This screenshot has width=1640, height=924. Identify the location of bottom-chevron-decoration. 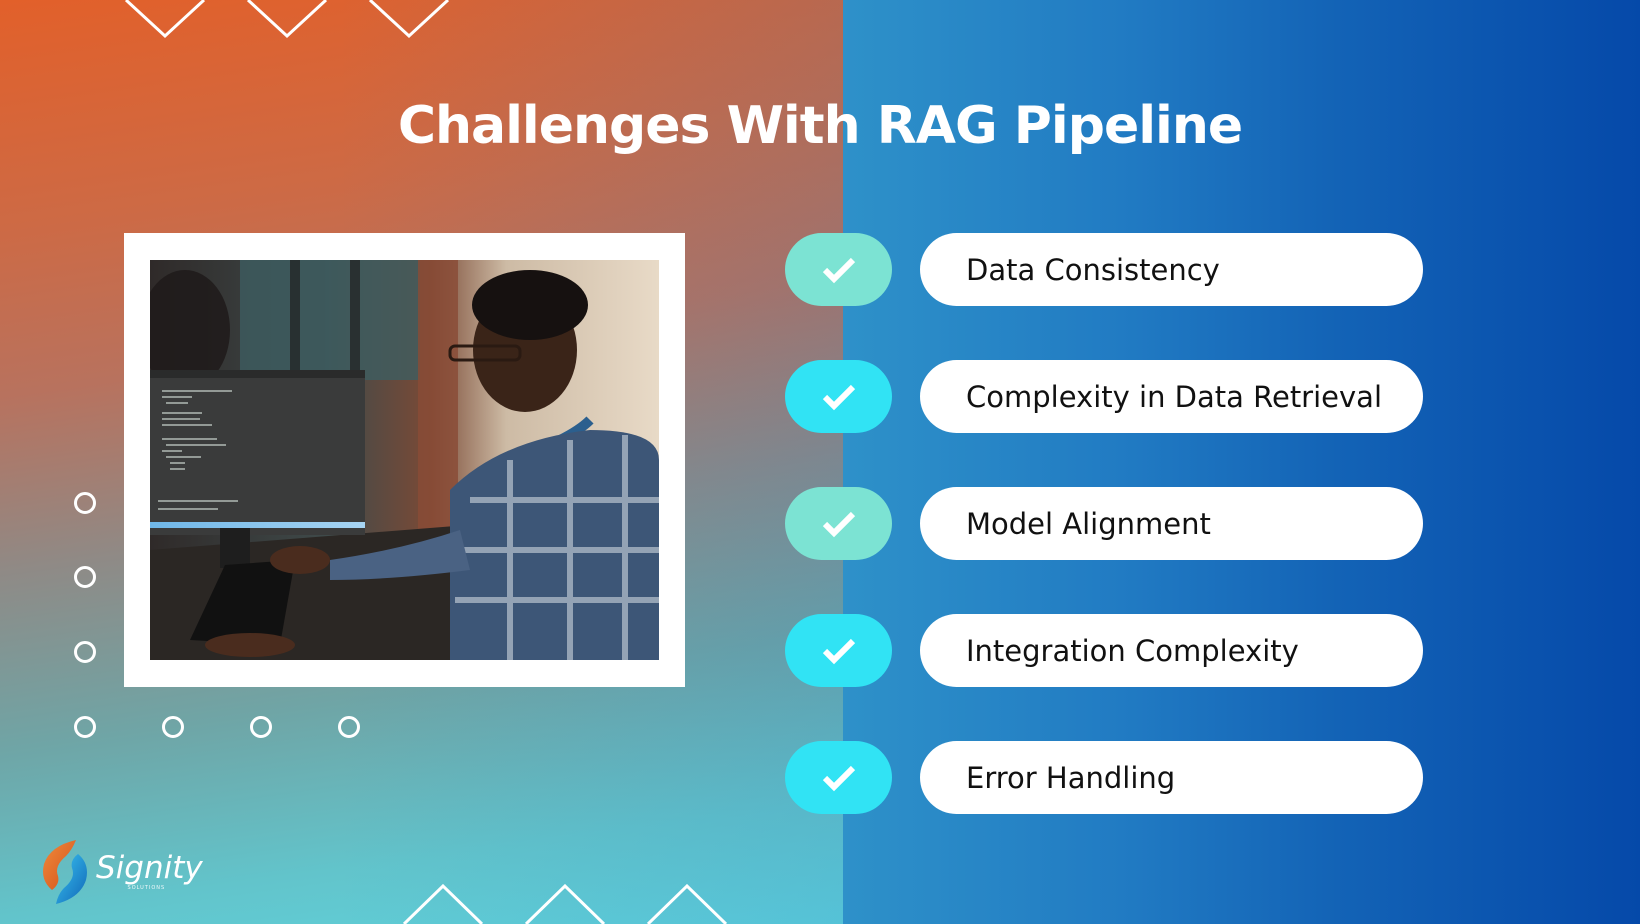
(565, 904).